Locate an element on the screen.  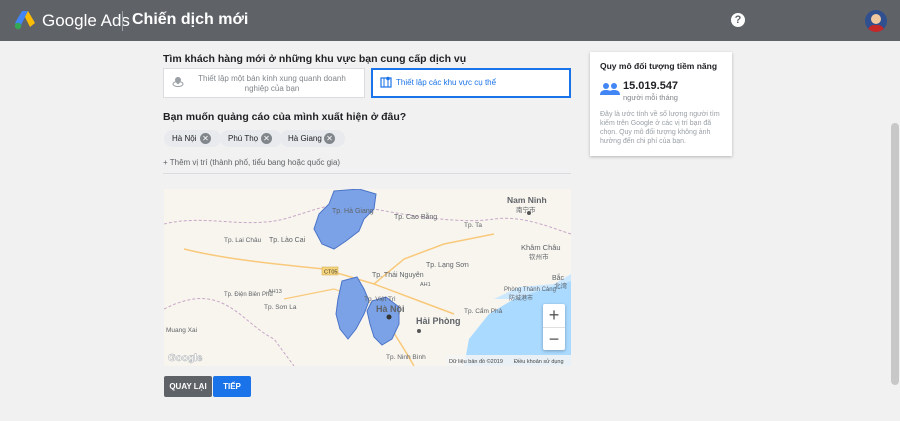
map-label-hai-phong: Hải Phòng is located at coordinates (438, 321).